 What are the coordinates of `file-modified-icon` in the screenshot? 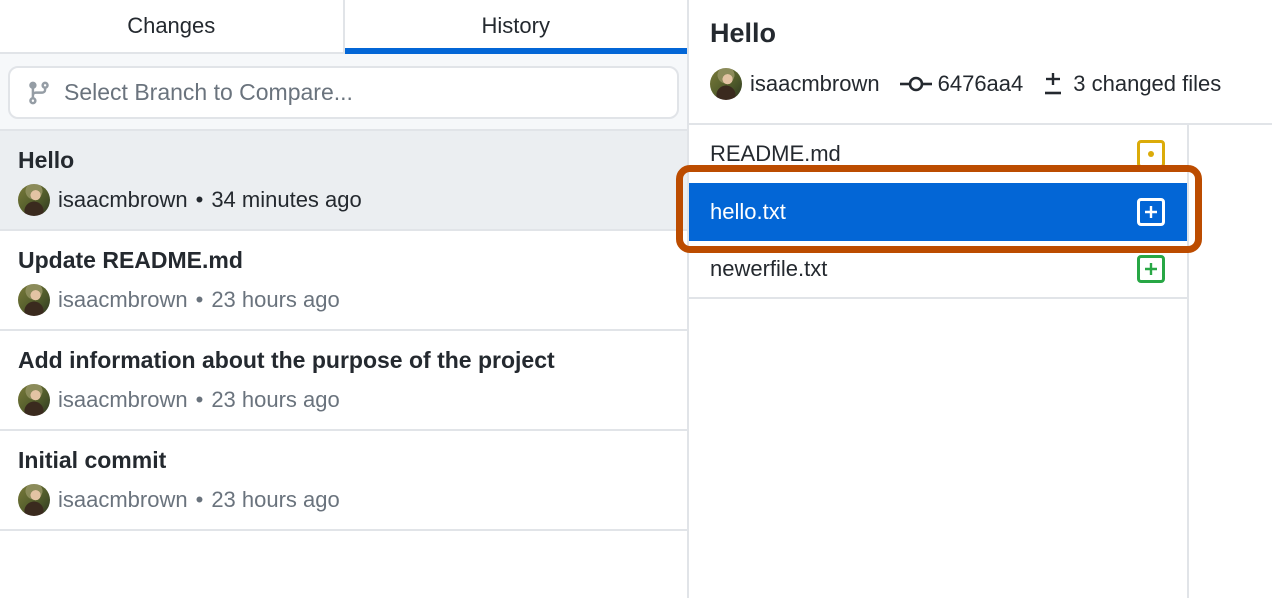 It's located at (1151, 154).